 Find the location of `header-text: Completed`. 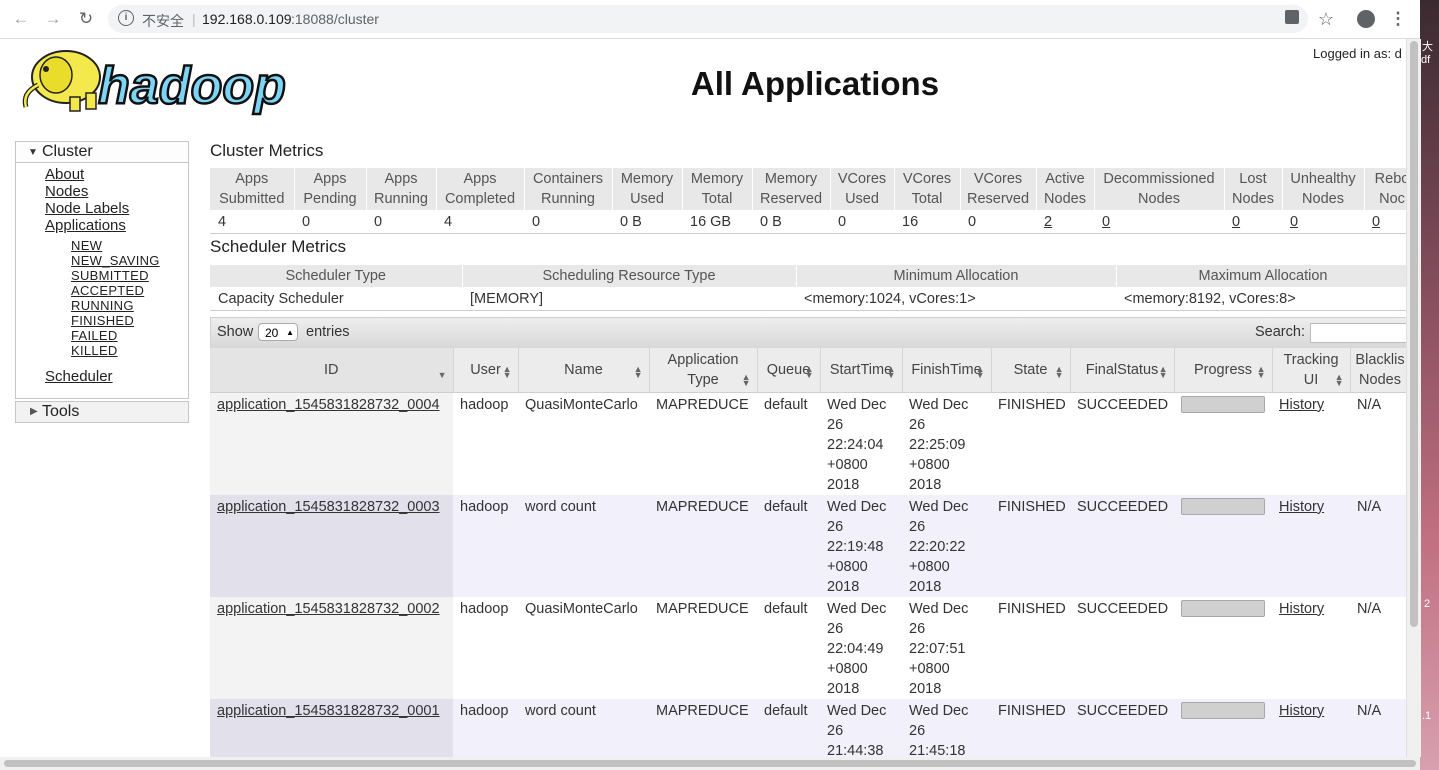

header-text: Completed is located at coordinates (480, 199).